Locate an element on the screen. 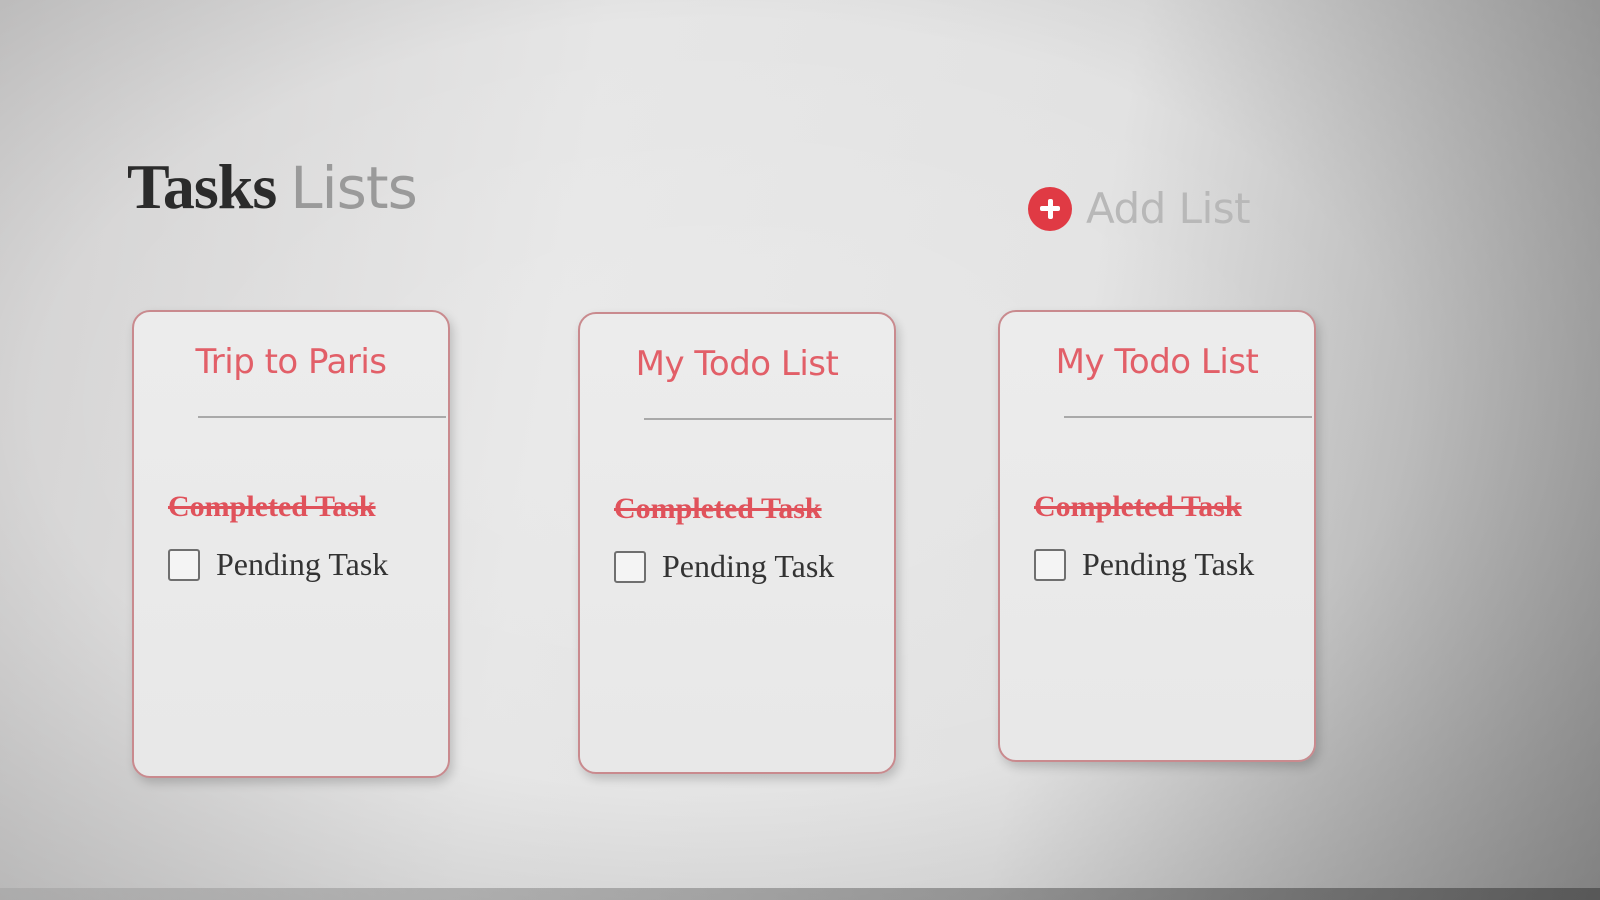 The height and width of the screenshot is (900, 1600). add-list-button: Add List is located at coordinates (1139, 208).